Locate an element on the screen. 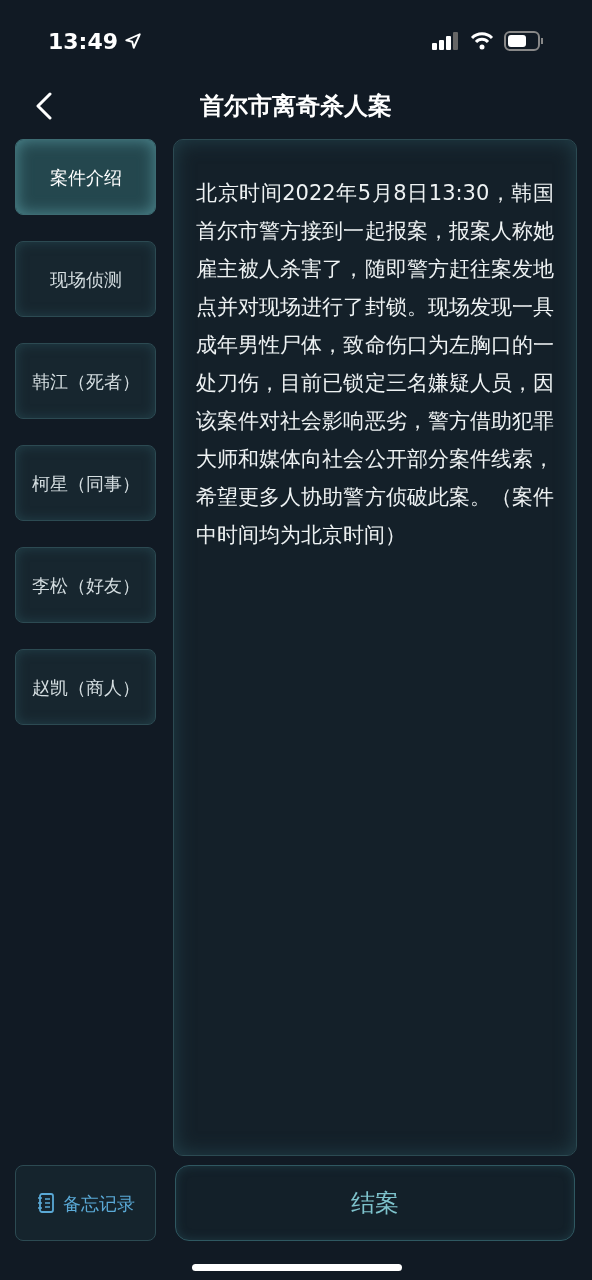 The image size is (592, 1280). case-tab: 韩江（死者） is located at coordinates (85, 381).